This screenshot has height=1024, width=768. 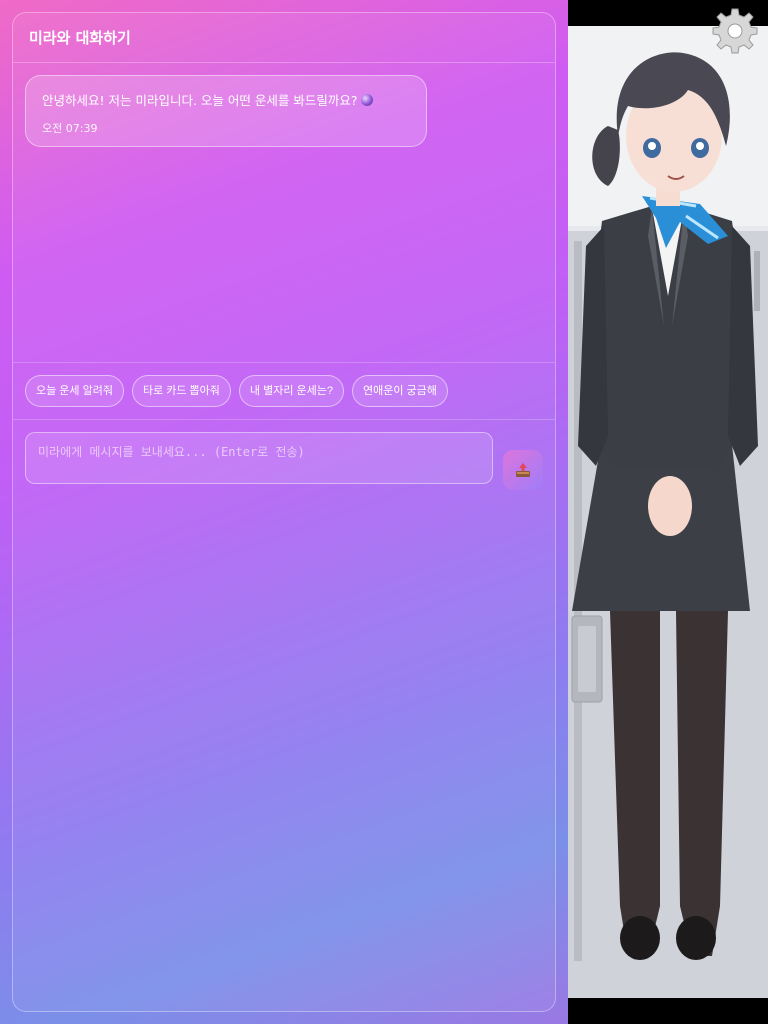 I want to click on bot-message-text-row: 안녕하세요! 저는 미라입니다. 오늘 어떤 운세를 봐드릴까요?, so click(x=226, y=99).